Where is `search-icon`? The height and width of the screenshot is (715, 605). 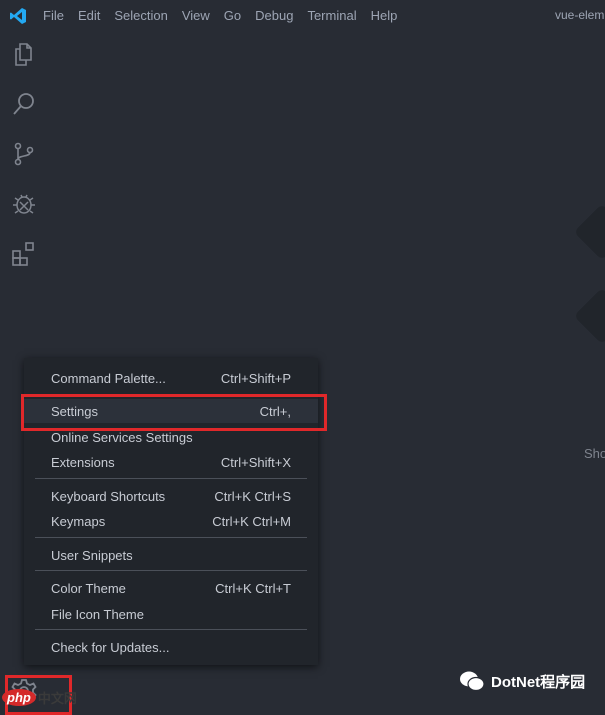 search-icon is located at coordinates (24, 104).